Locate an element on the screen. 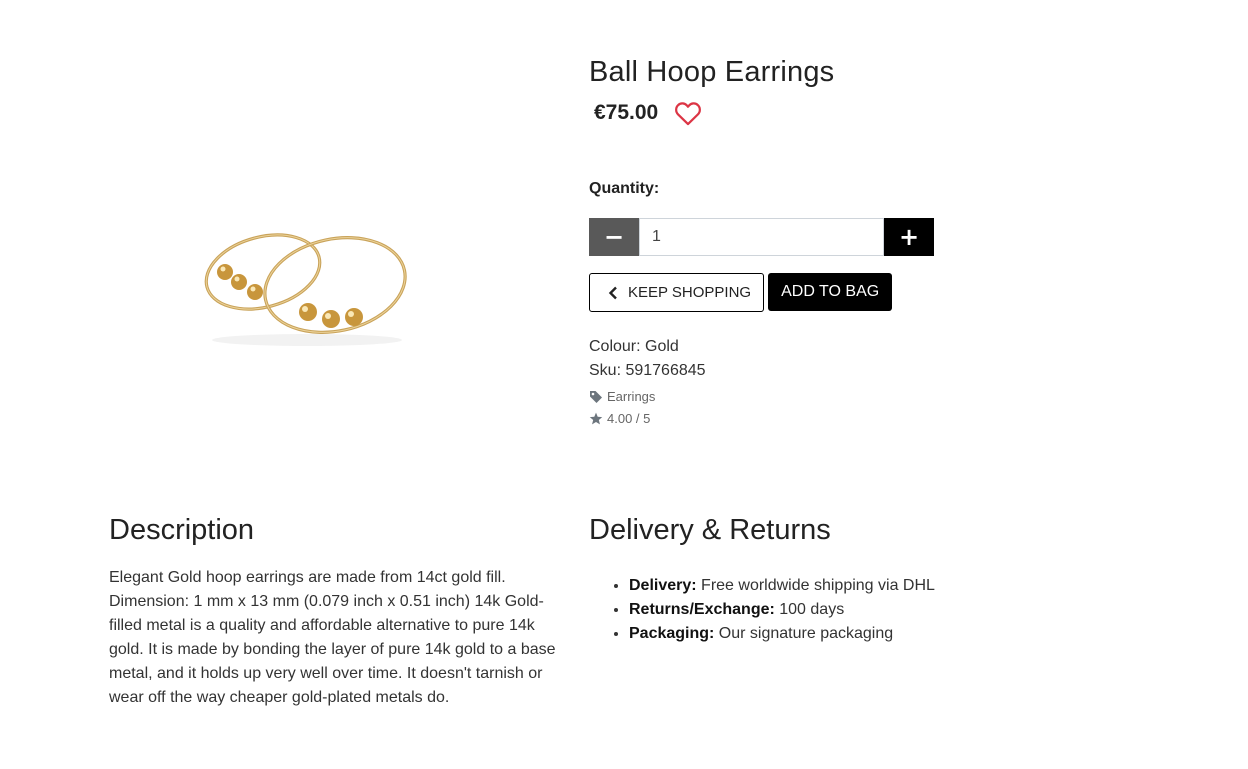 This screenshot has width=1248, height=769. increment-button: + is located at coordinates (909, 237).